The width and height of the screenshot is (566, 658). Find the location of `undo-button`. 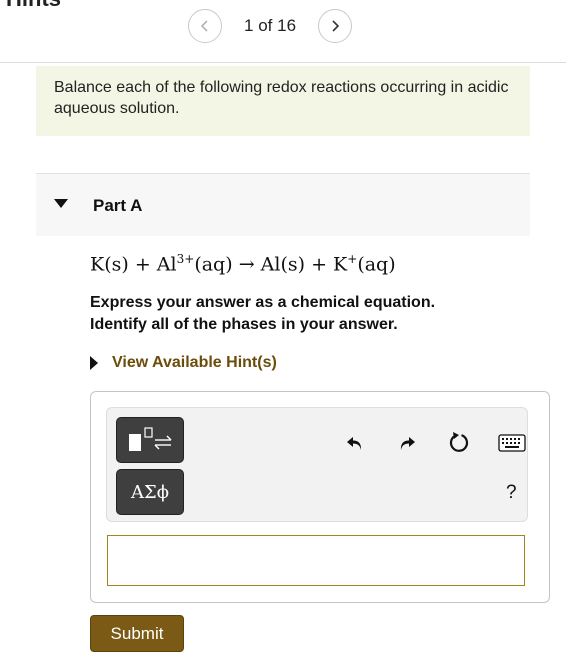

undo-button is located at coordinates (355, 443).